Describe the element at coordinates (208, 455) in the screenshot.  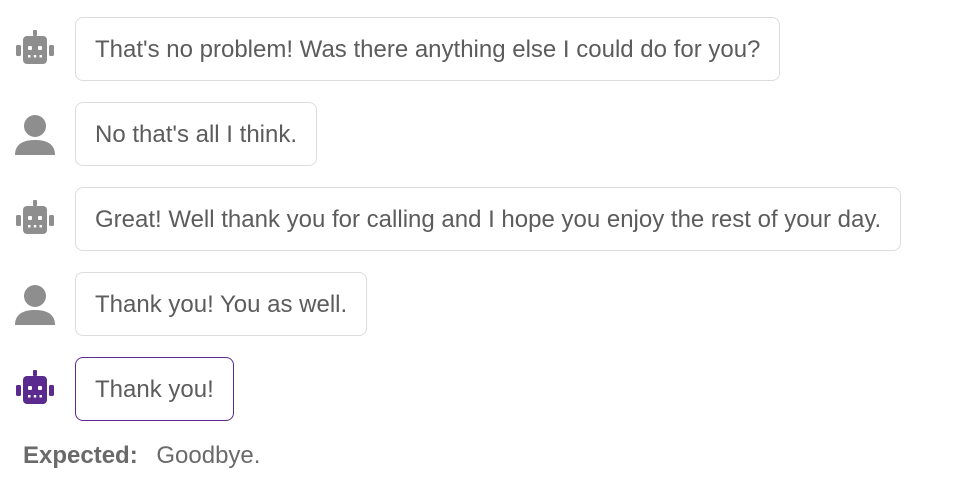
I see `expected-value: Goodbye.` at that location.